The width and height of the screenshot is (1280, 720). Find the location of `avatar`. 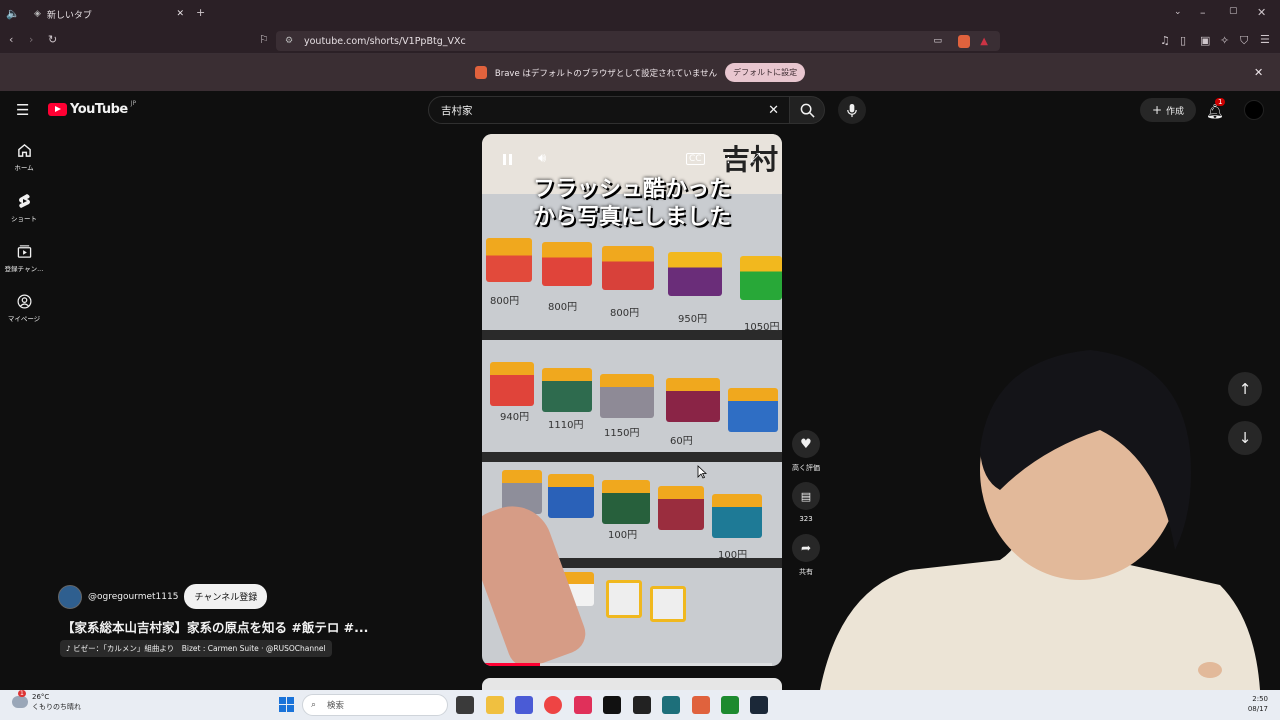

avatar is located at coordinates (1254, 110).